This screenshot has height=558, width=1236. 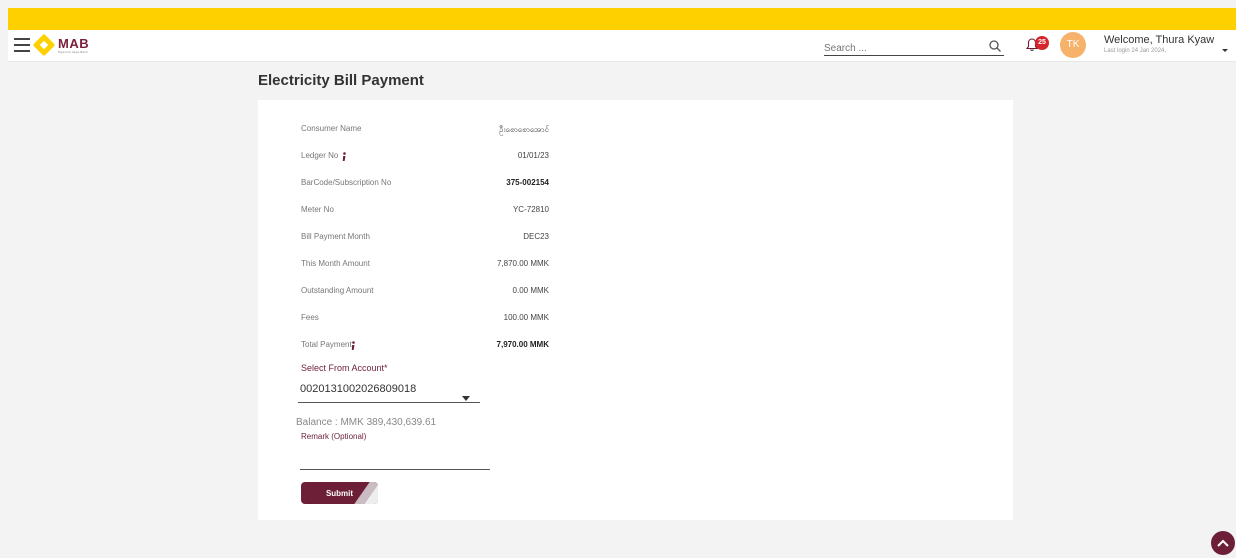 I want to click on notification-badge: 25, so click(x=1042, y=43).